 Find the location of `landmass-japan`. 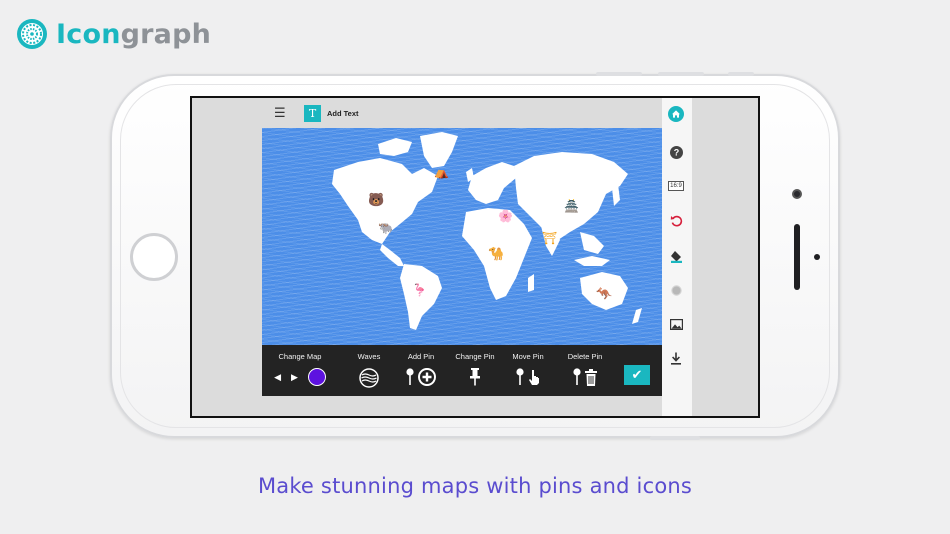

landmass-japan is located at coordinates (616, 195).